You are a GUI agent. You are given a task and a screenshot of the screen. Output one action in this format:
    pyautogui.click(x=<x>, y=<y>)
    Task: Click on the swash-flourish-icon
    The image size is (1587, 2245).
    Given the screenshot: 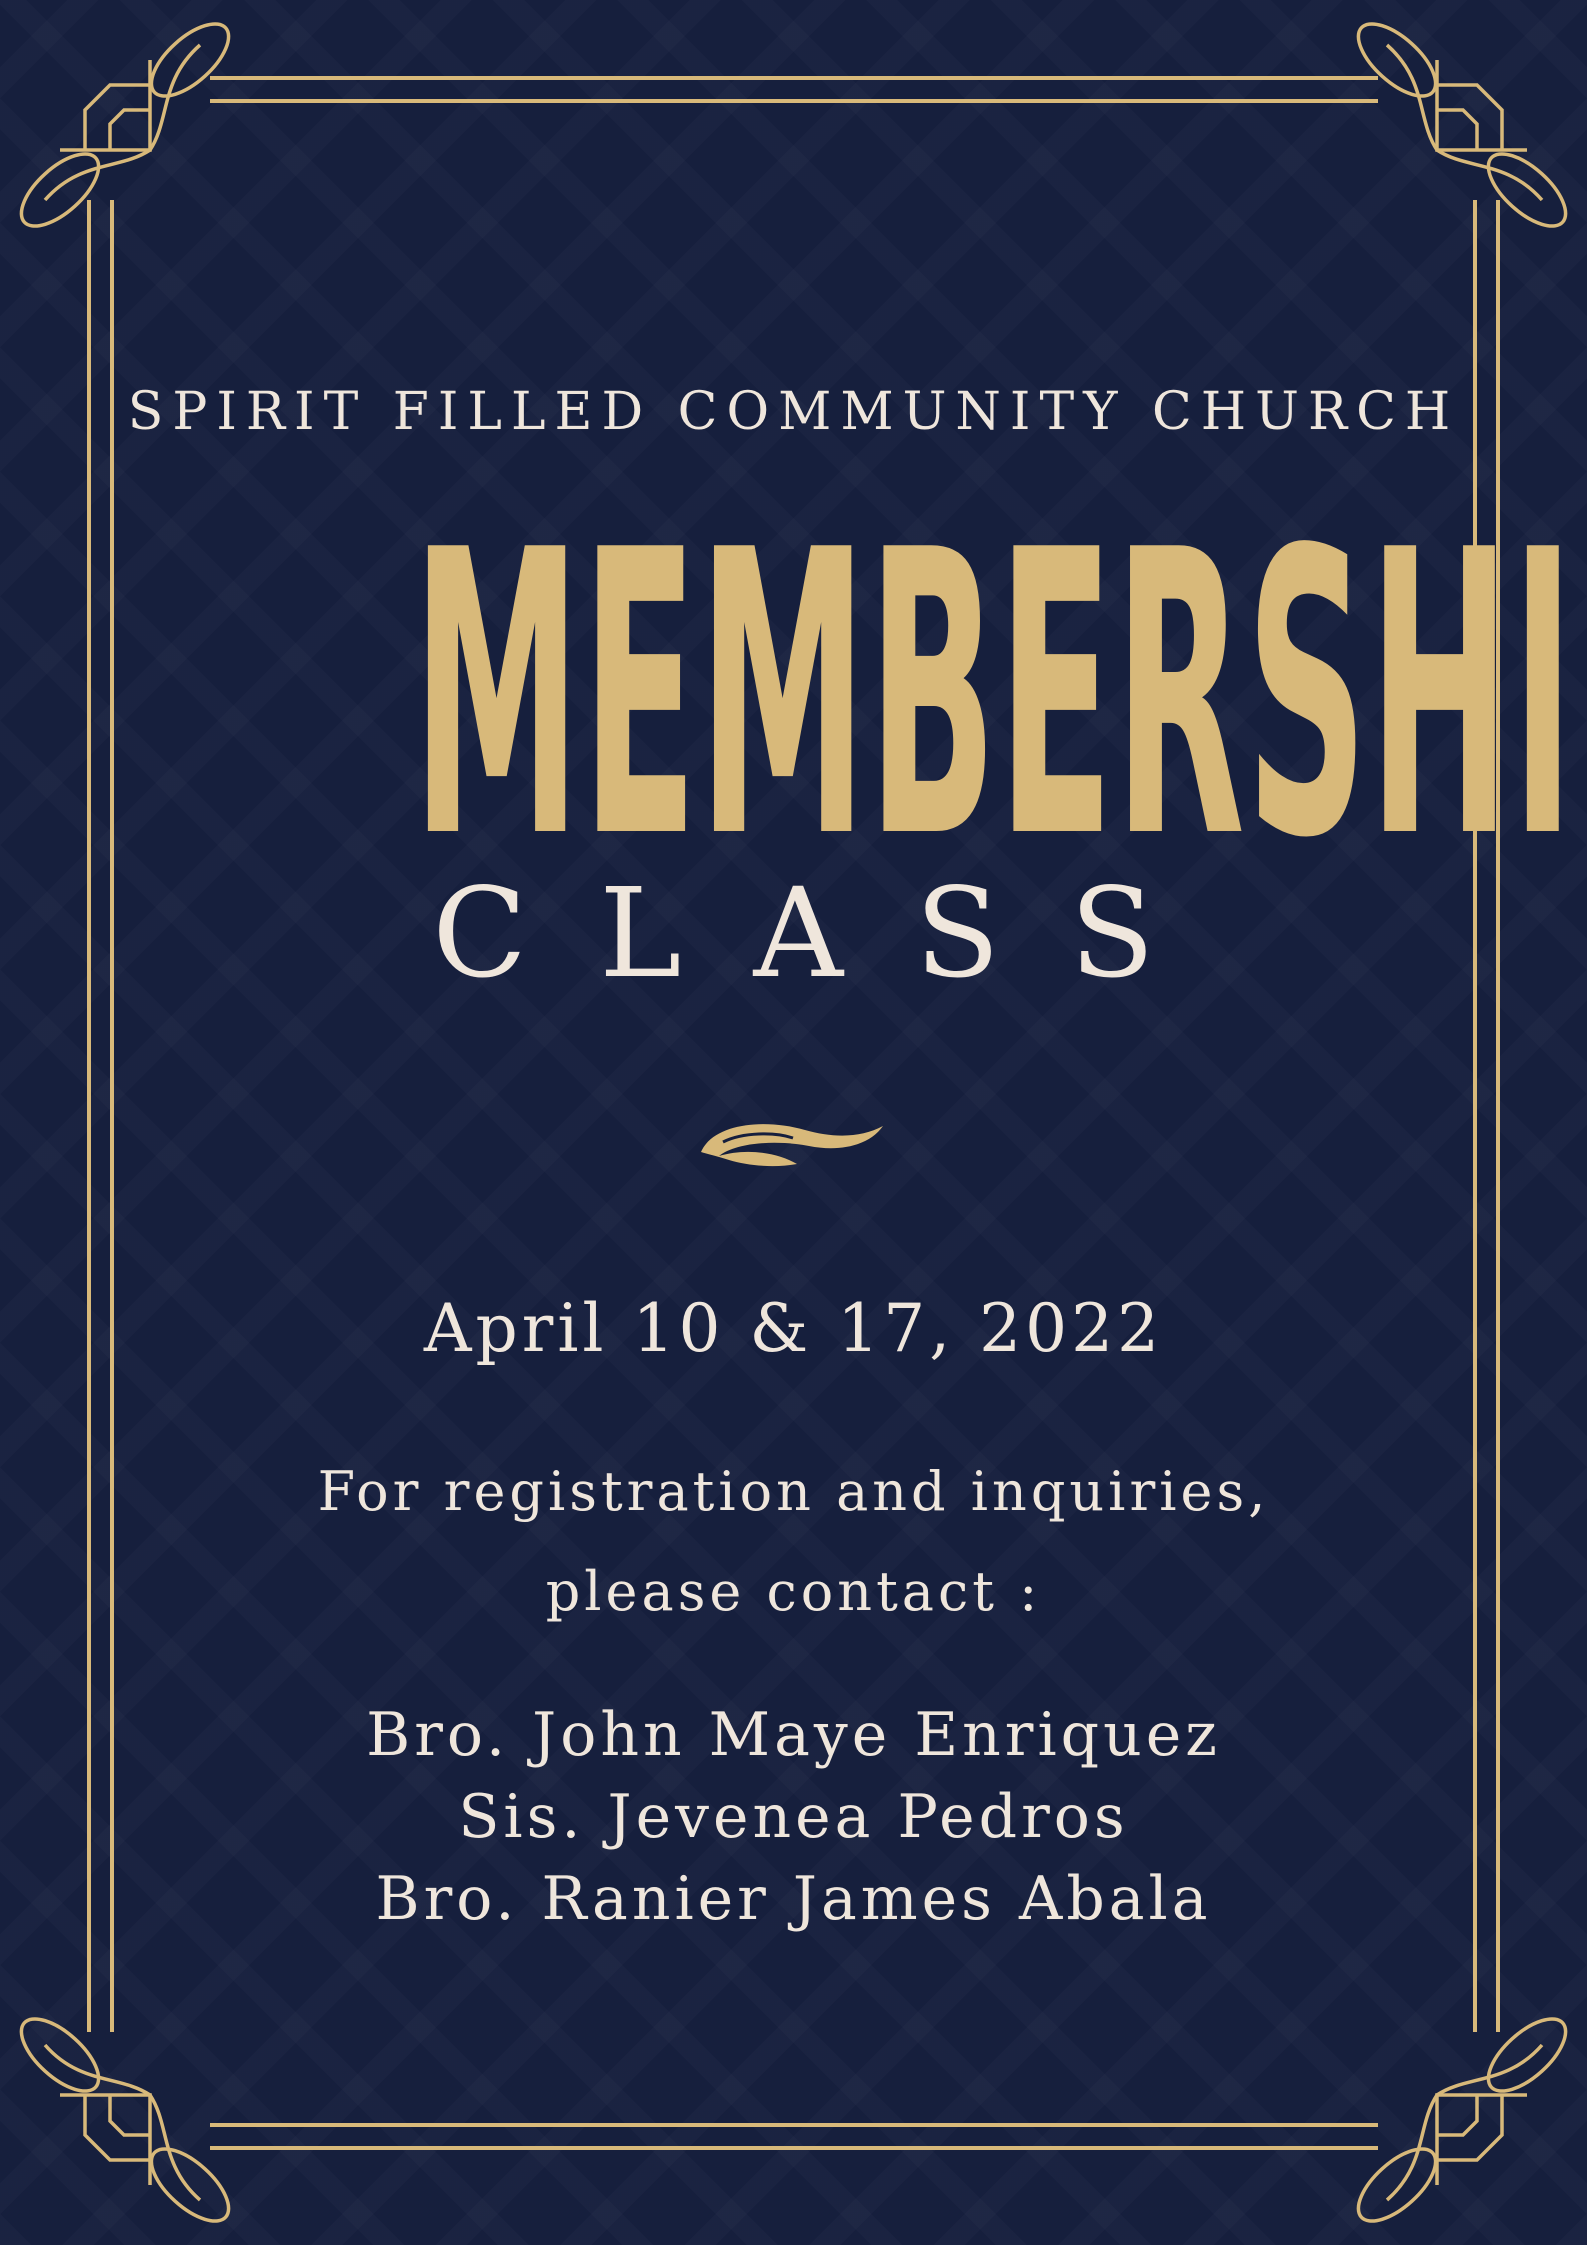 What is the action you would take?
    pyautogui.click(x=792, y=1145)
    